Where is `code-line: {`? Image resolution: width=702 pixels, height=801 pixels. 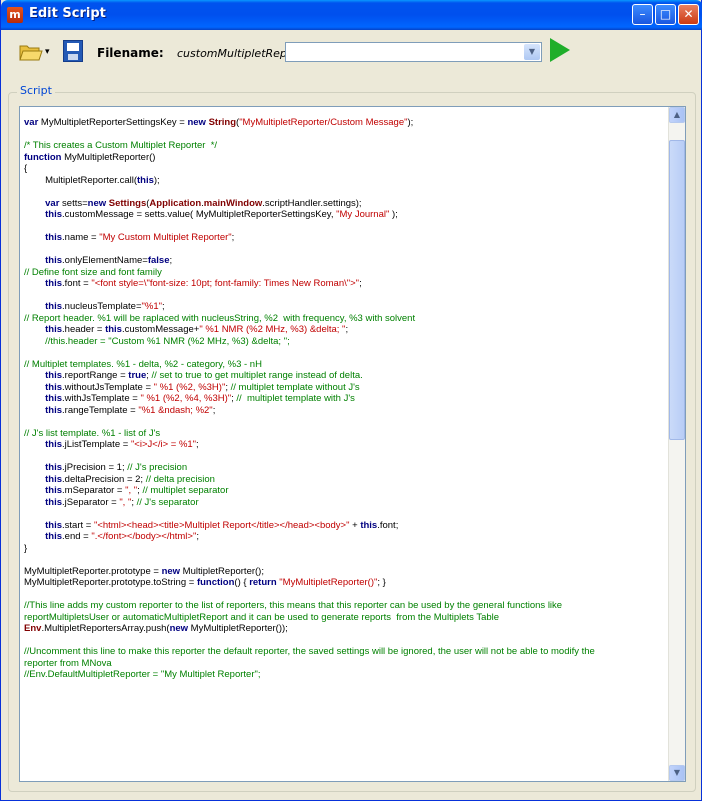 code-line: { is located at coordinates (344, 169).